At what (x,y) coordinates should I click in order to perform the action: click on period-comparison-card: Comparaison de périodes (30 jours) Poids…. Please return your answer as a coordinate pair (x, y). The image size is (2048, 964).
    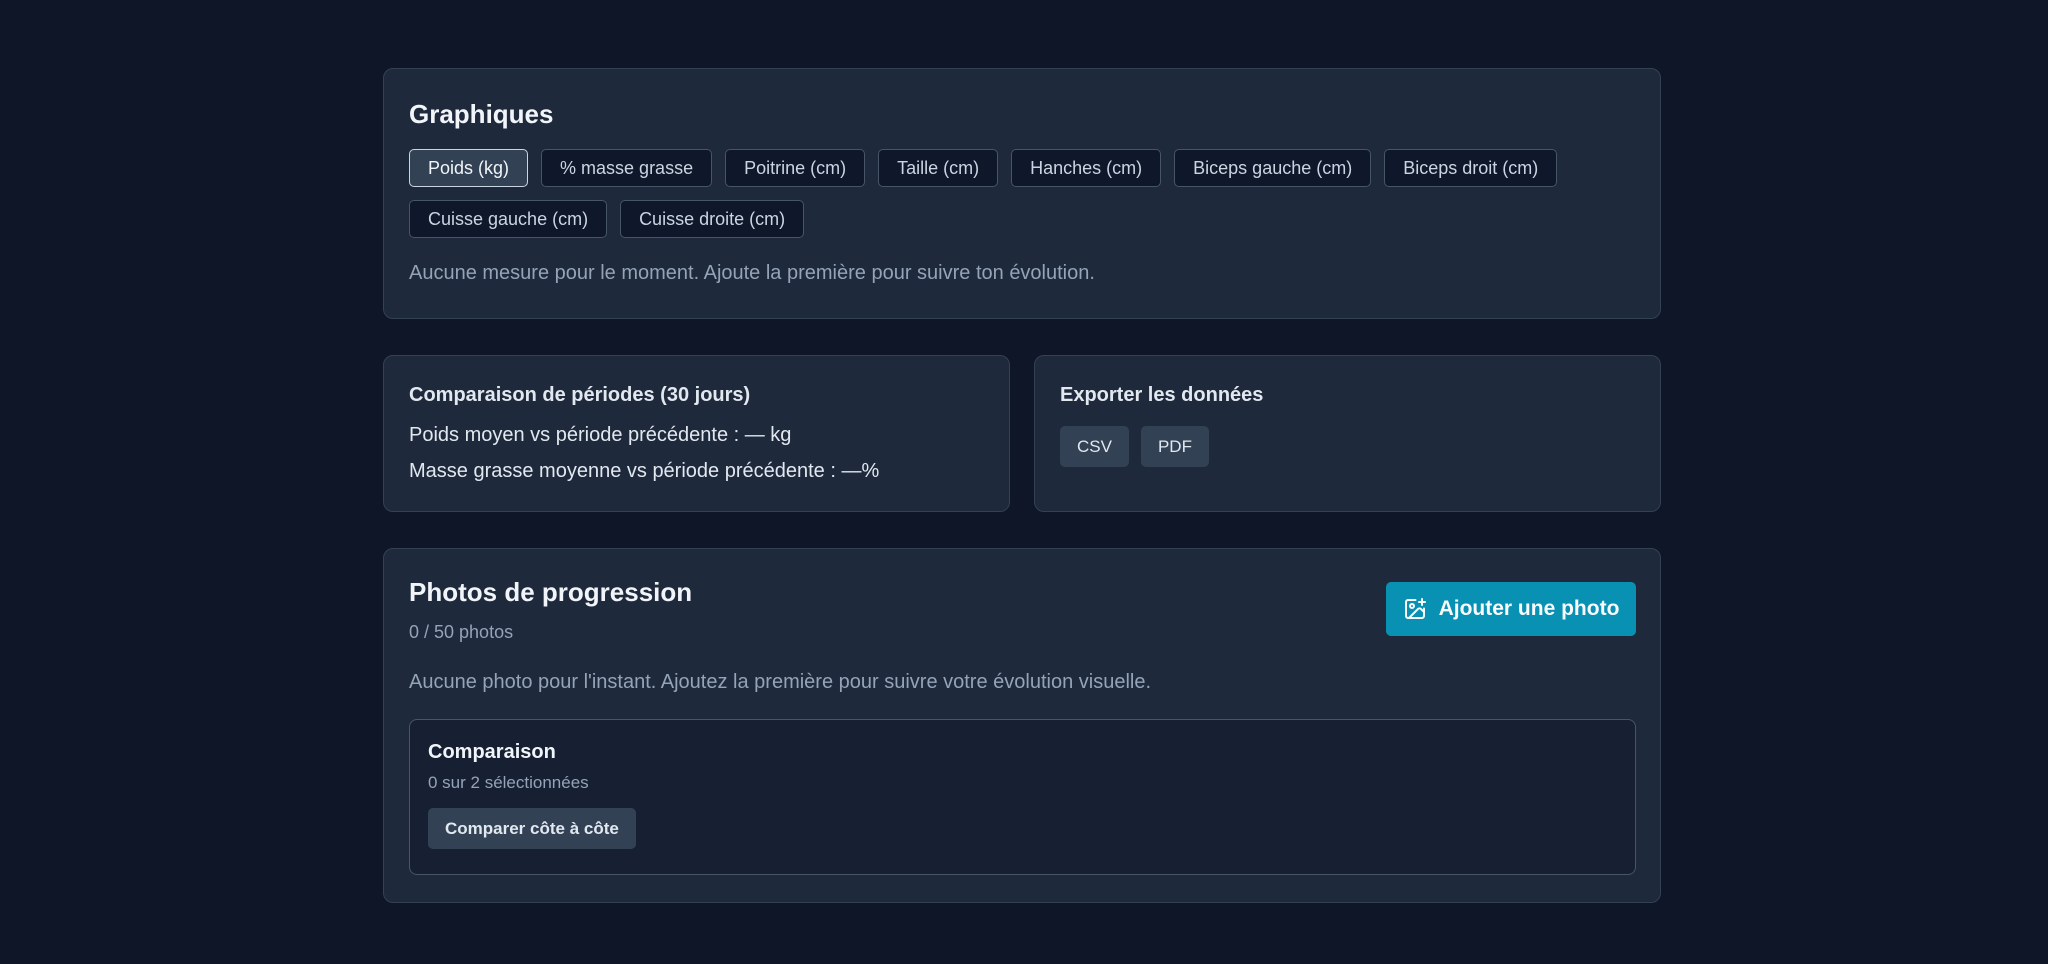
    Looking at the image, I should click on (696, 433).